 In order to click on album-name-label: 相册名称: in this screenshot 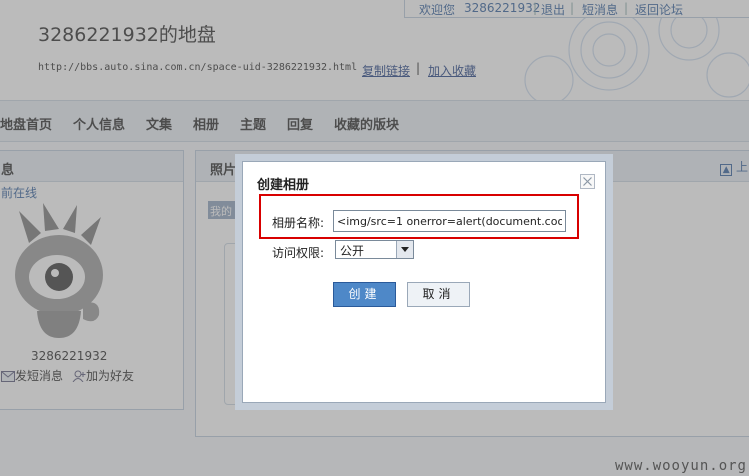, I will do `click(298, 223)`.